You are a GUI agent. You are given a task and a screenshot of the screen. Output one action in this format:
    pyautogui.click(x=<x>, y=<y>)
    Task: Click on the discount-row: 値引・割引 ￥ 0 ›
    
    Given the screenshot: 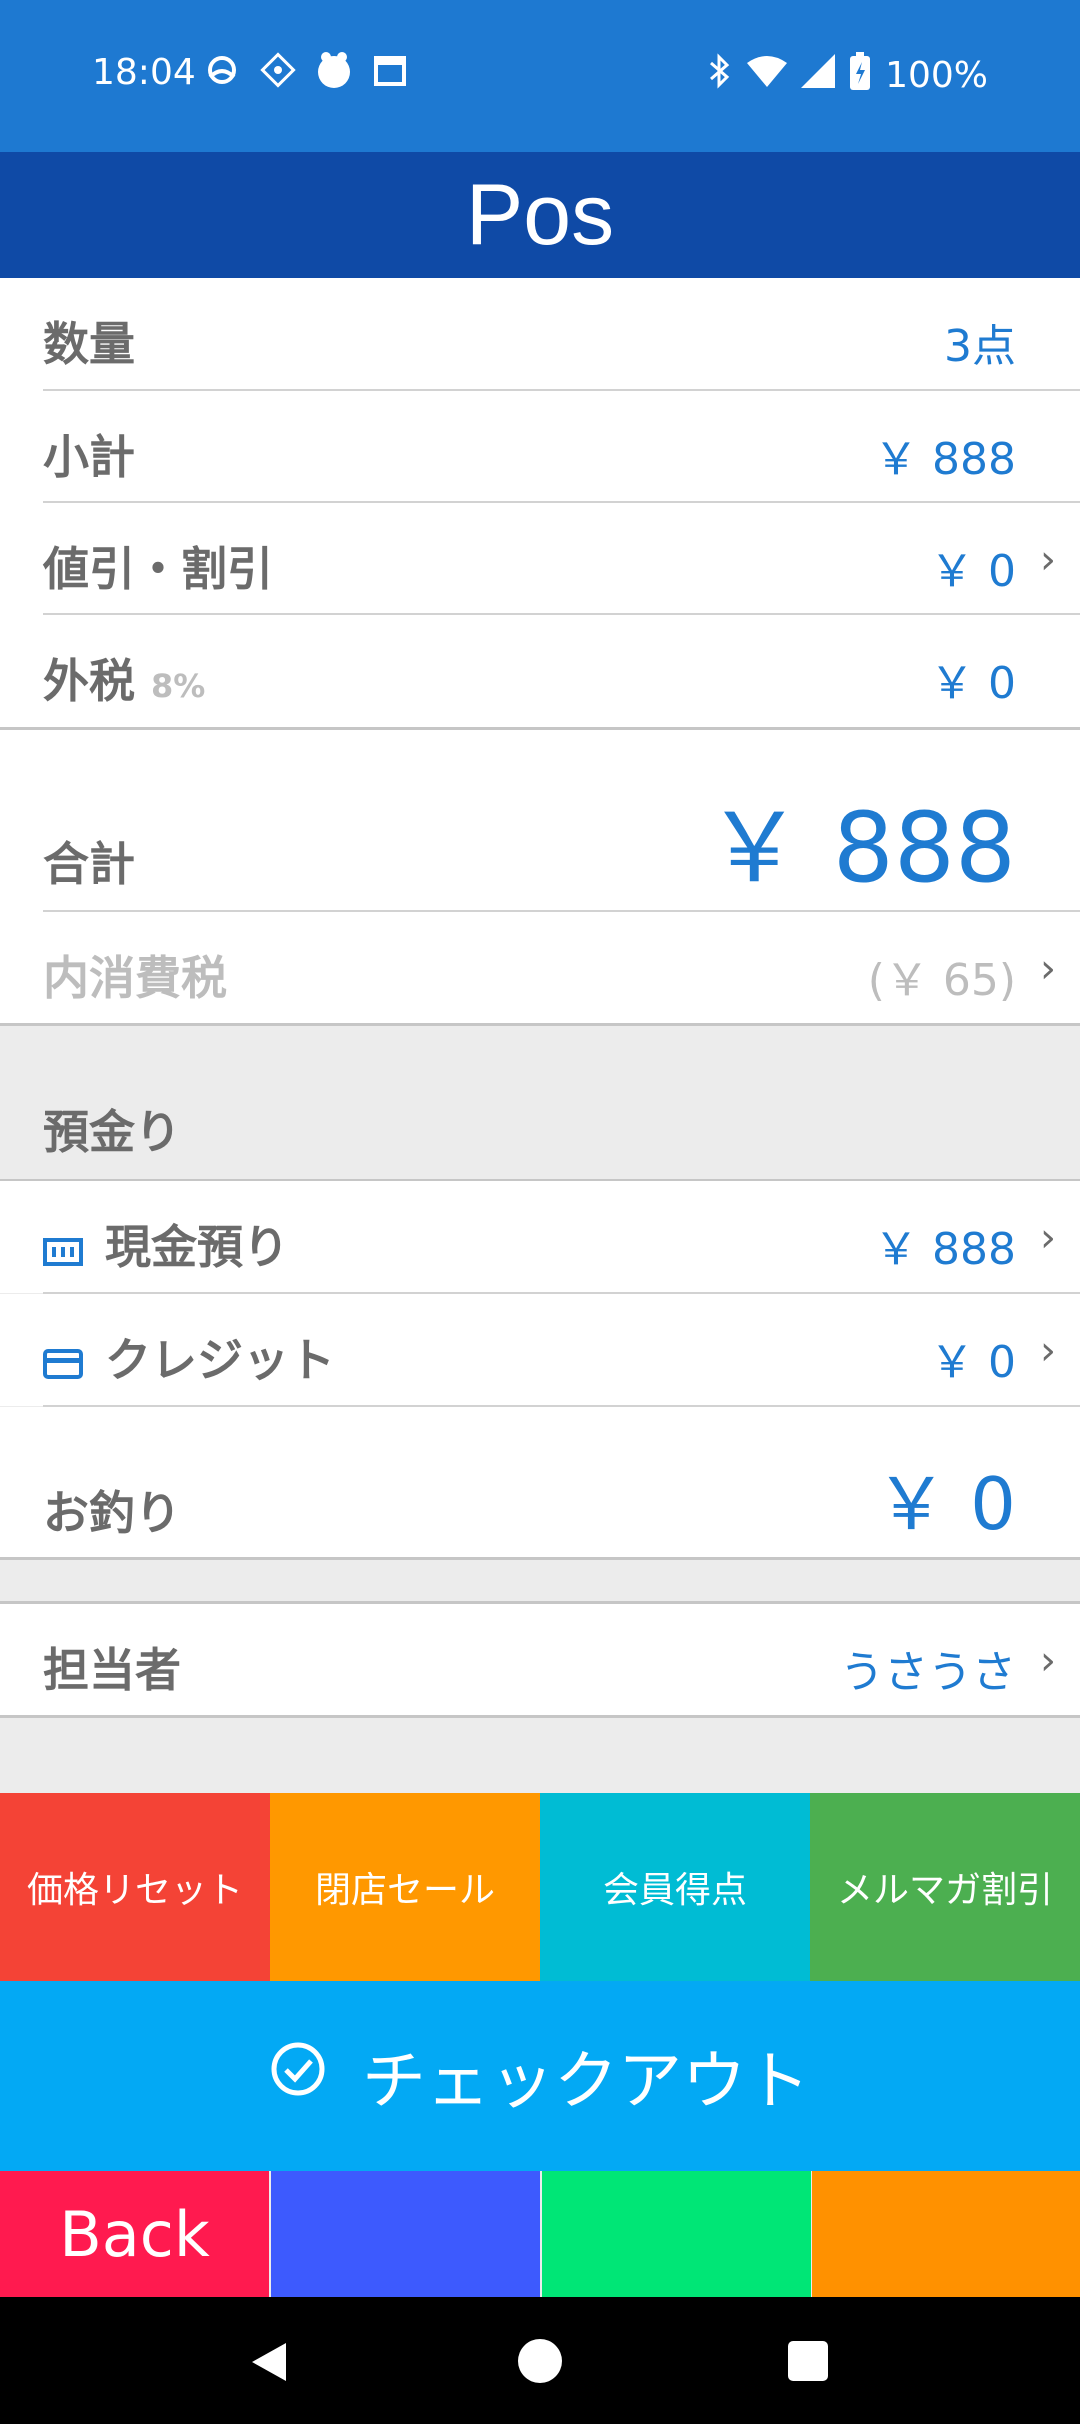 What is the action you would take?
    pyautogui.click(x=540, y=559)
    